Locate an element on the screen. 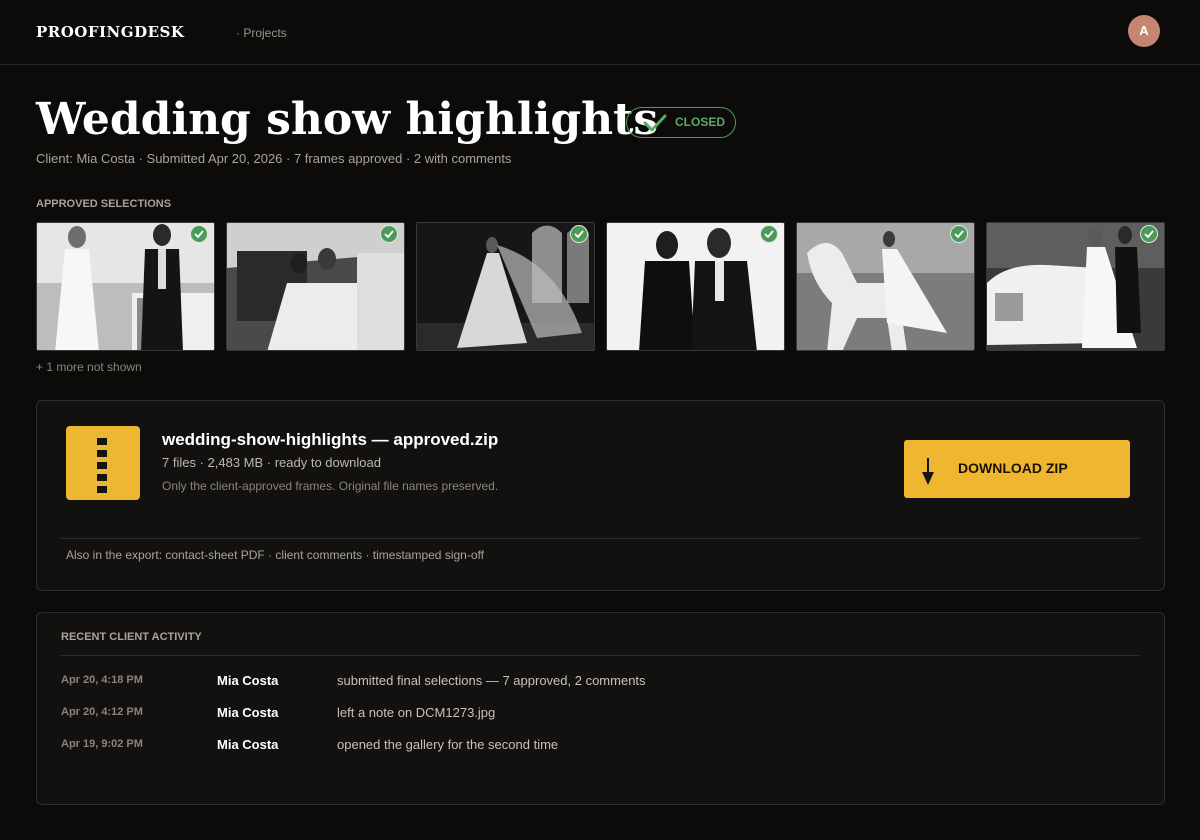  export-file-name: wedding-show-highlights — approved.zip is located at coordinates (330, 439).